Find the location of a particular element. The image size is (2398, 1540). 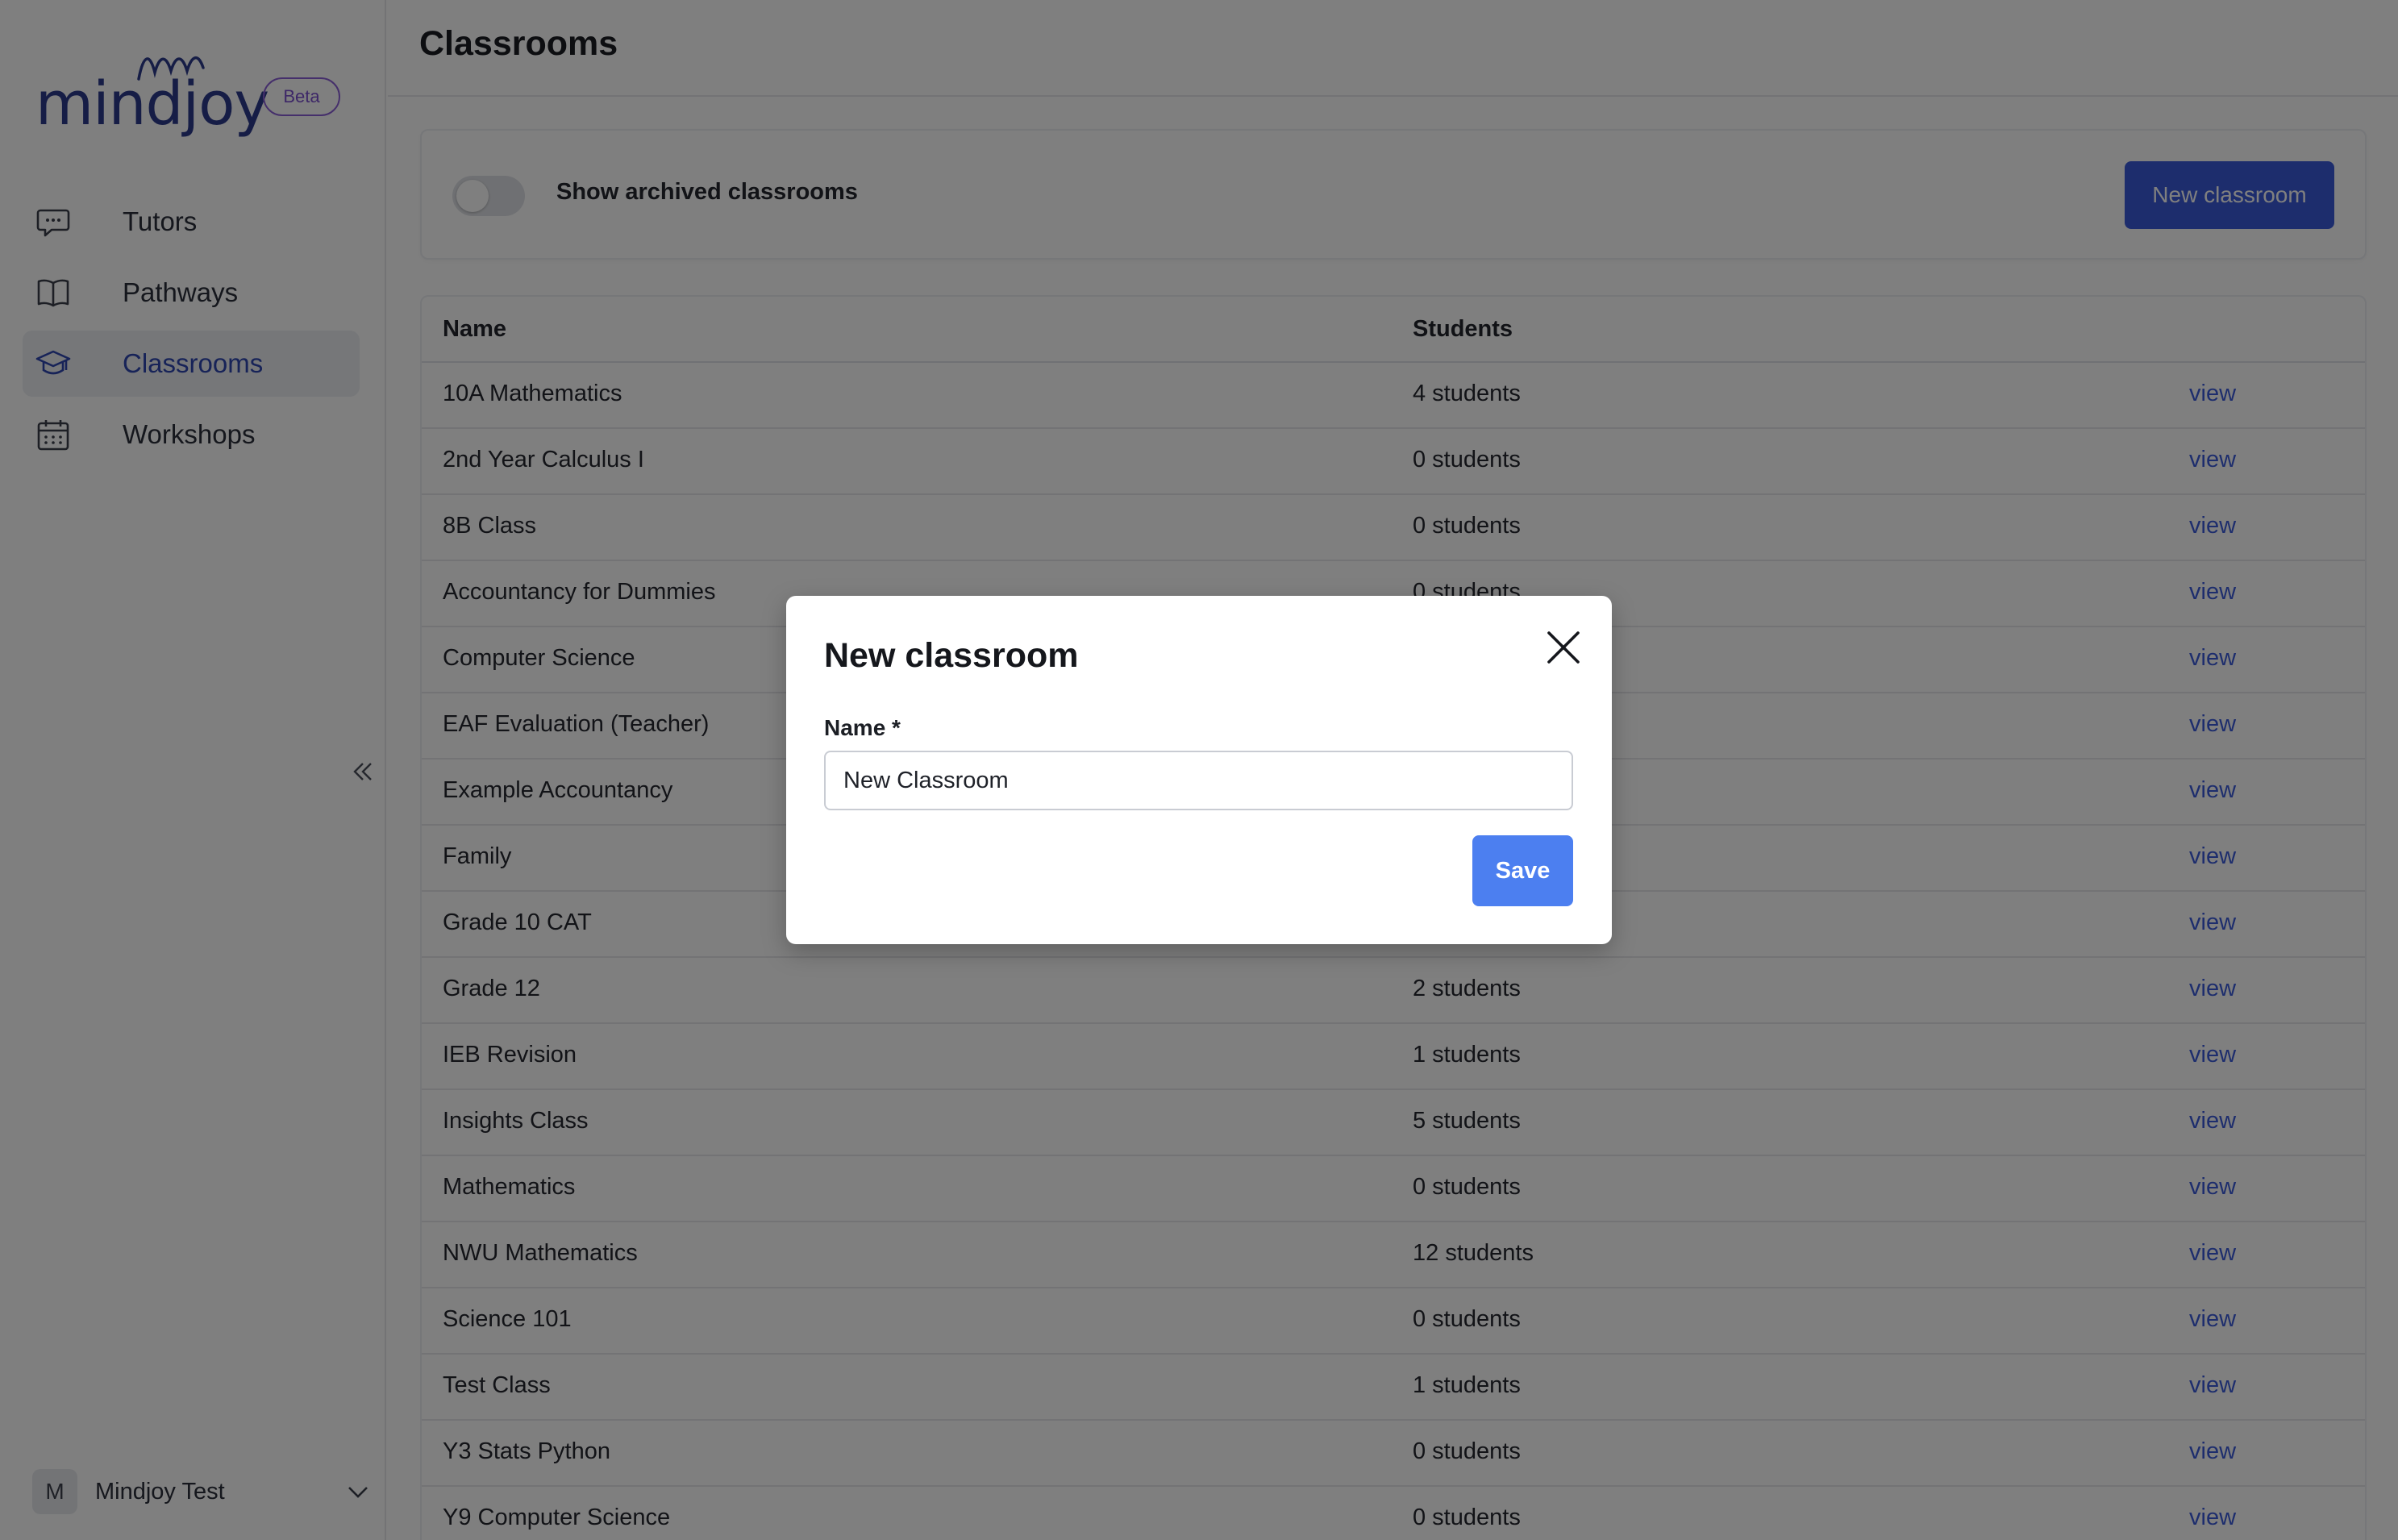

classroom-name-input is located at coordinates (1198, 780).